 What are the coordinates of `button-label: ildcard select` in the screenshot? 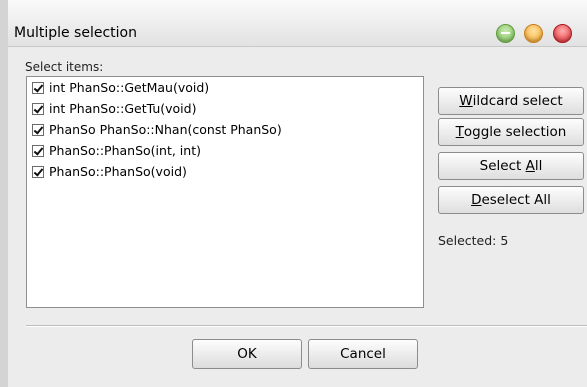 It's located at (517, 101).